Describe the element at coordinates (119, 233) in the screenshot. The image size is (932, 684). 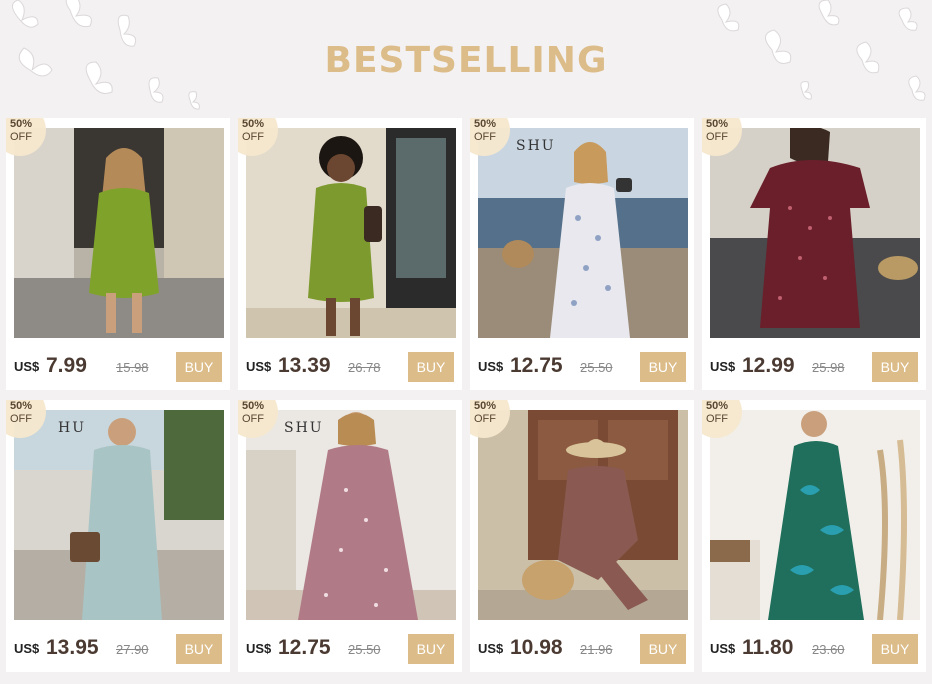
I see `green-ruched-mini-dress-photo` at that location.